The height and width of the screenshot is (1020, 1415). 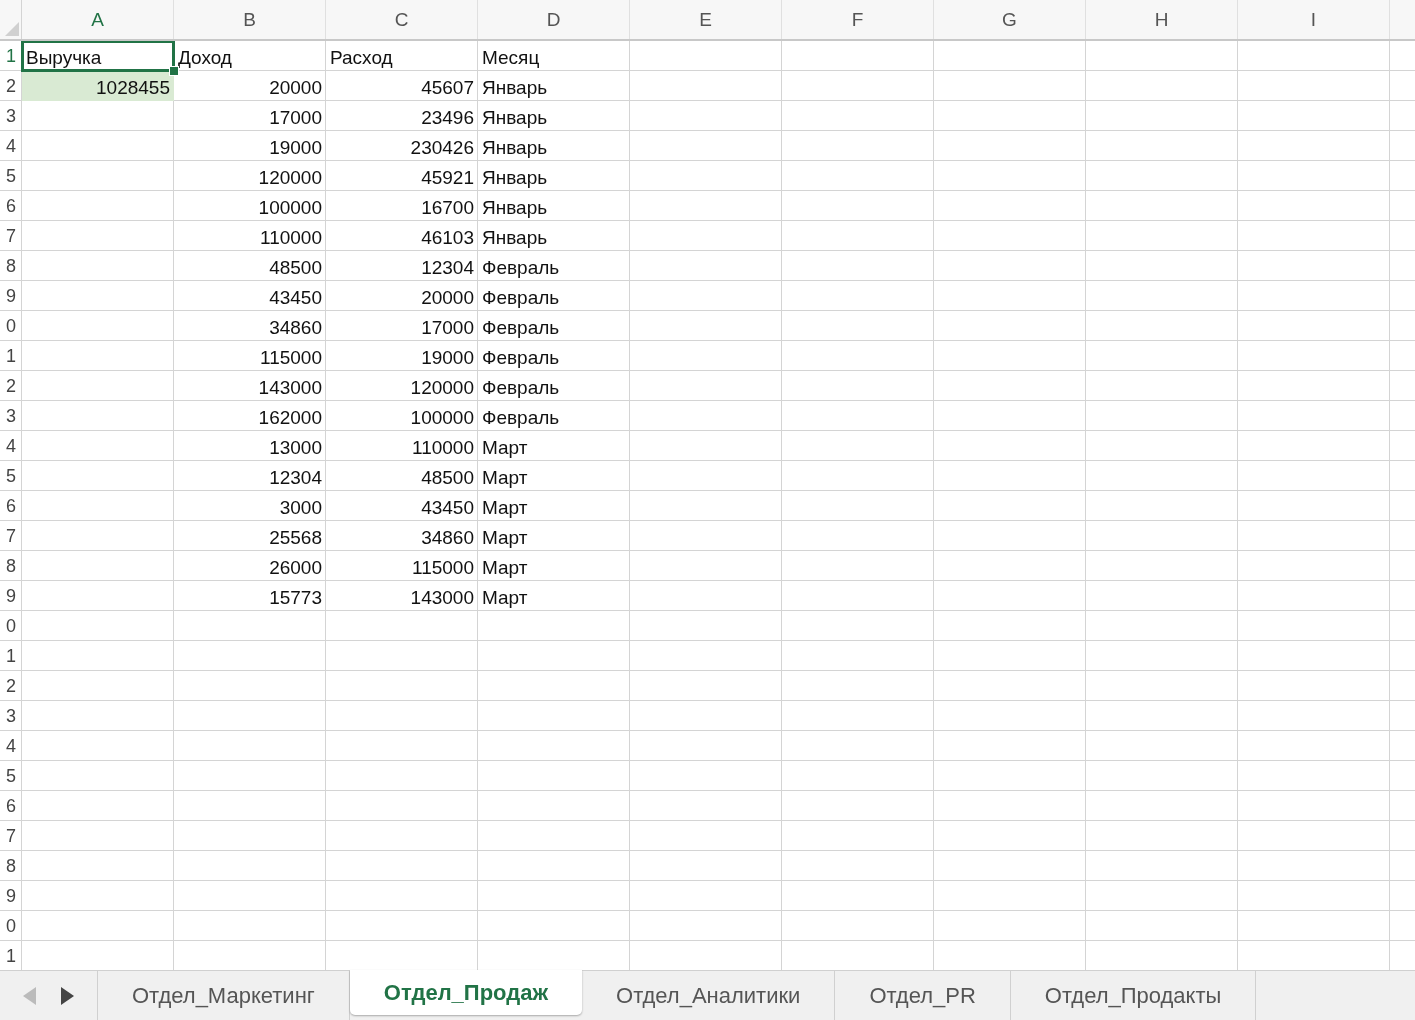 What do you see at coordinates (447, 238) in the screenshot?
I see `table-cell-text: 46103` at bounding box center [447, 238].